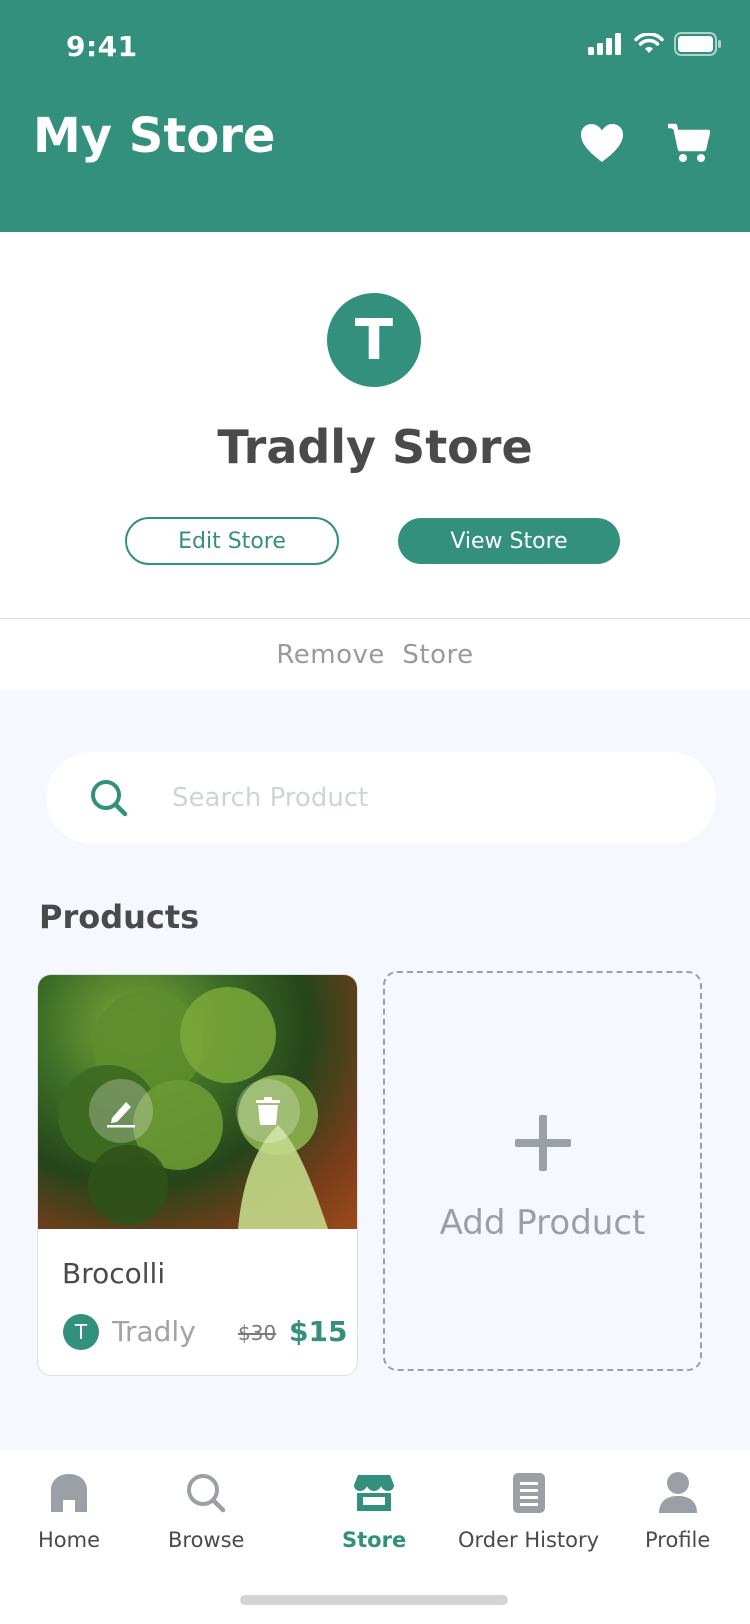 Image resolution: width=750 pixels, height=1624 pixels. What do you see at coordinates (678, 1493) in the screenshot?
I see `profile-icon` at bounding box center [678, 1493].